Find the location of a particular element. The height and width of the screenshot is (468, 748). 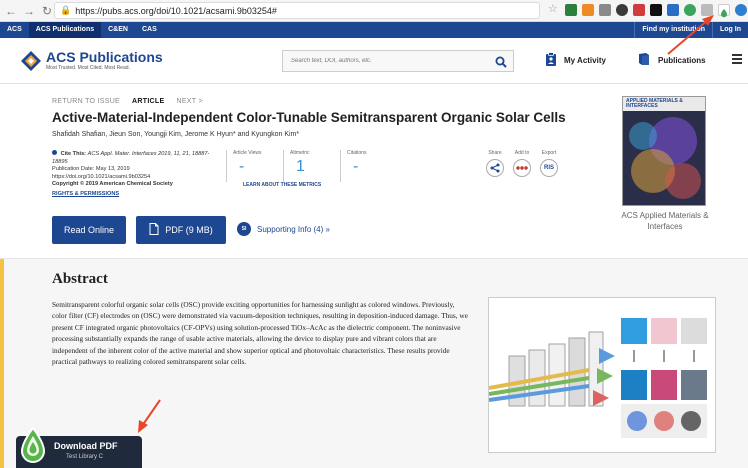

arrow-to-download-pdf is located at coordinates (149, 416).